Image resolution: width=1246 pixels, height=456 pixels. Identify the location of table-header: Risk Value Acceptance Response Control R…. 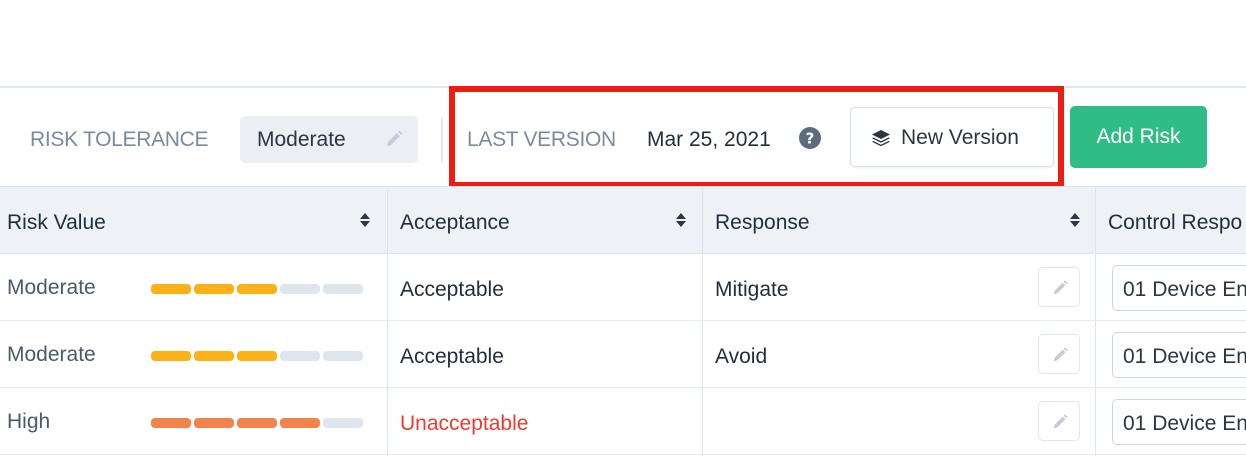
(623, 220).